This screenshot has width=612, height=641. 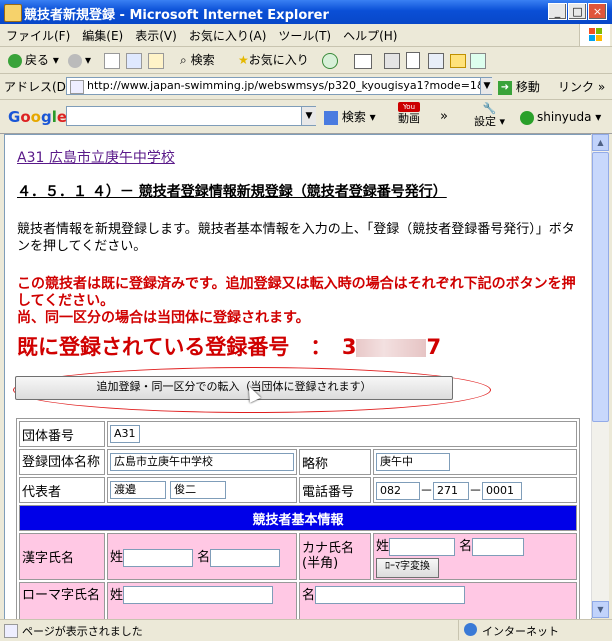 I want to click on kana-last-field, so click(x=422, y=546).